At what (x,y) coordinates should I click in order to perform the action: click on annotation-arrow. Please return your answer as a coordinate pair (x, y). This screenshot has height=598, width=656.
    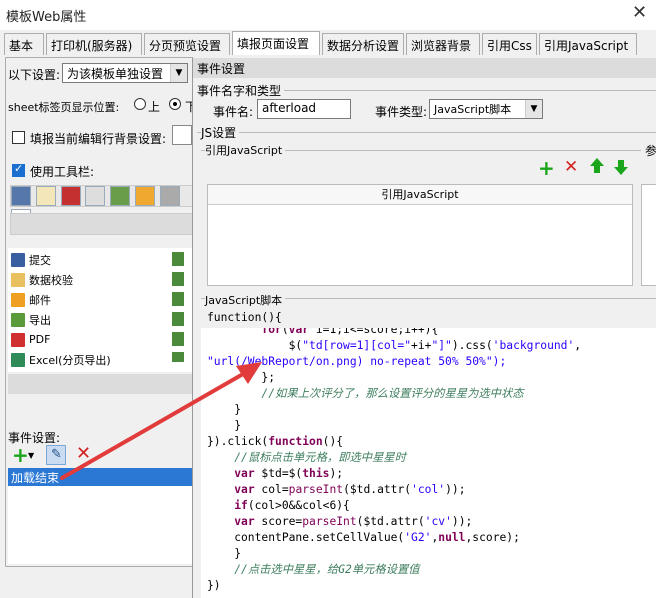
    Looking at the image, I should click on (161, 421).